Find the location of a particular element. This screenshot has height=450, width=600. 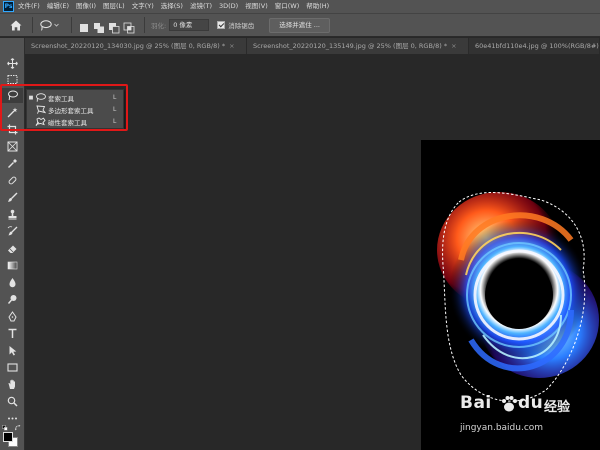

flyout-item-label: 磁性套索工具 is located at coordinates (67, 122).